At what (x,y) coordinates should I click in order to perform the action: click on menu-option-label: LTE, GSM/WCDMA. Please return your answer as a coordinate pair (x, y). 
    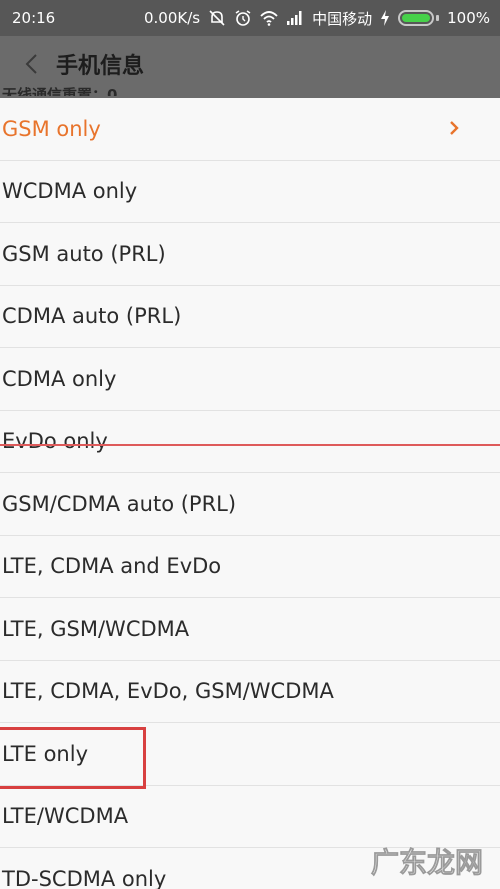
    Looking at the image, I should click on (96, 628).